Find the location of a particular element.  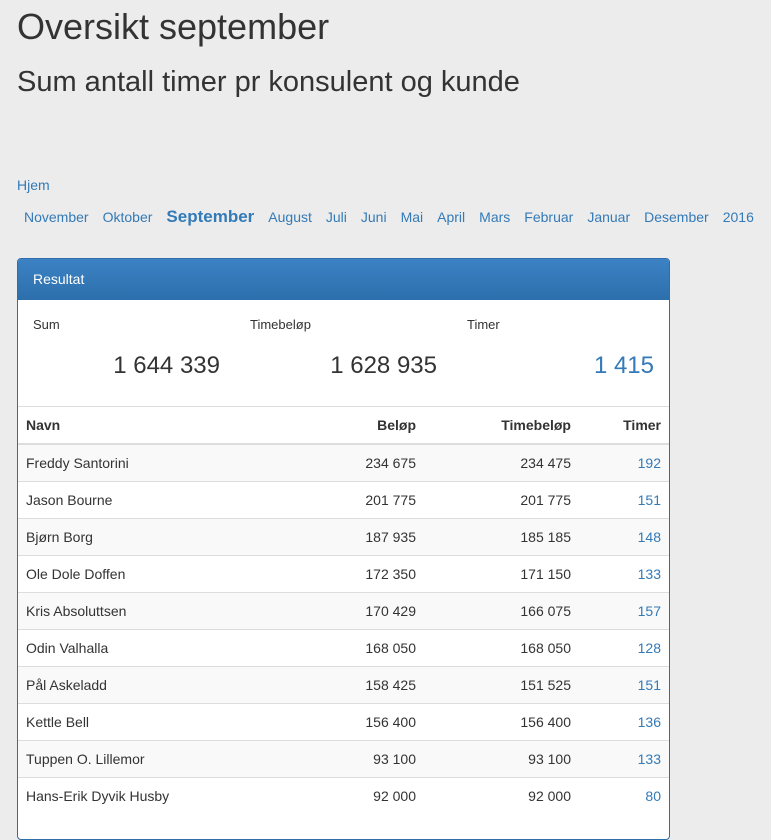

cell-belop: 156 400 is located at coordinates (366, 722).